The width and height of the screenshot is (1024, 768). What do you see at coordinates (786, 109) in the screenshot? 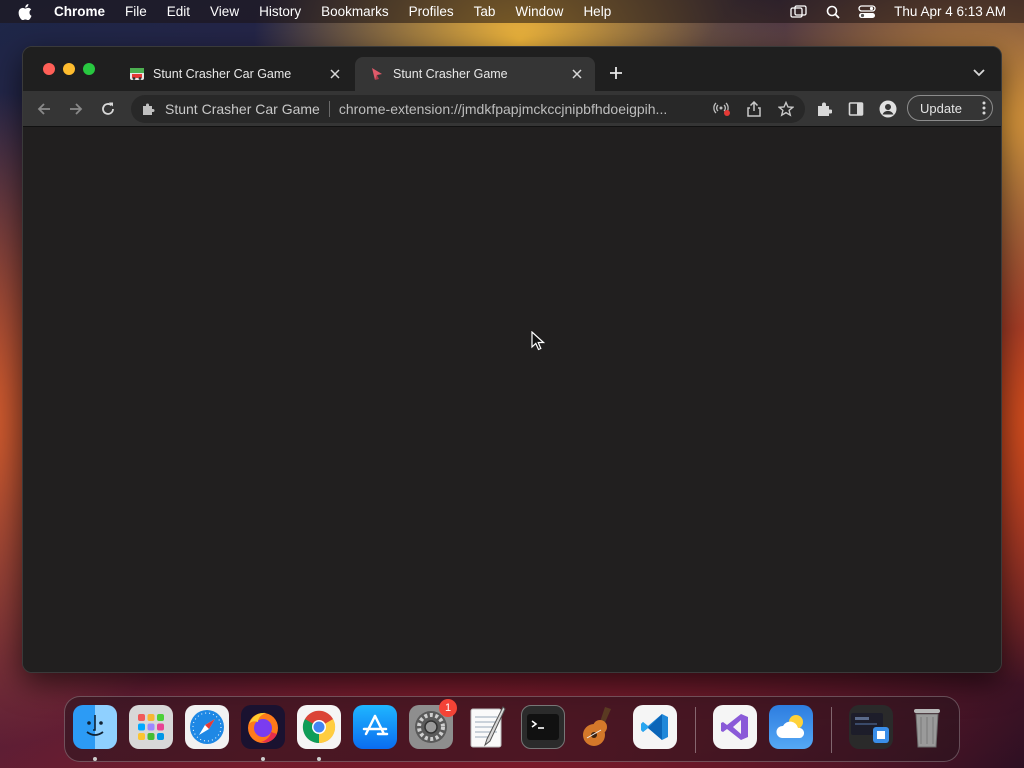
I see `bookmark-star-icon` at bounding box center [786, 109].